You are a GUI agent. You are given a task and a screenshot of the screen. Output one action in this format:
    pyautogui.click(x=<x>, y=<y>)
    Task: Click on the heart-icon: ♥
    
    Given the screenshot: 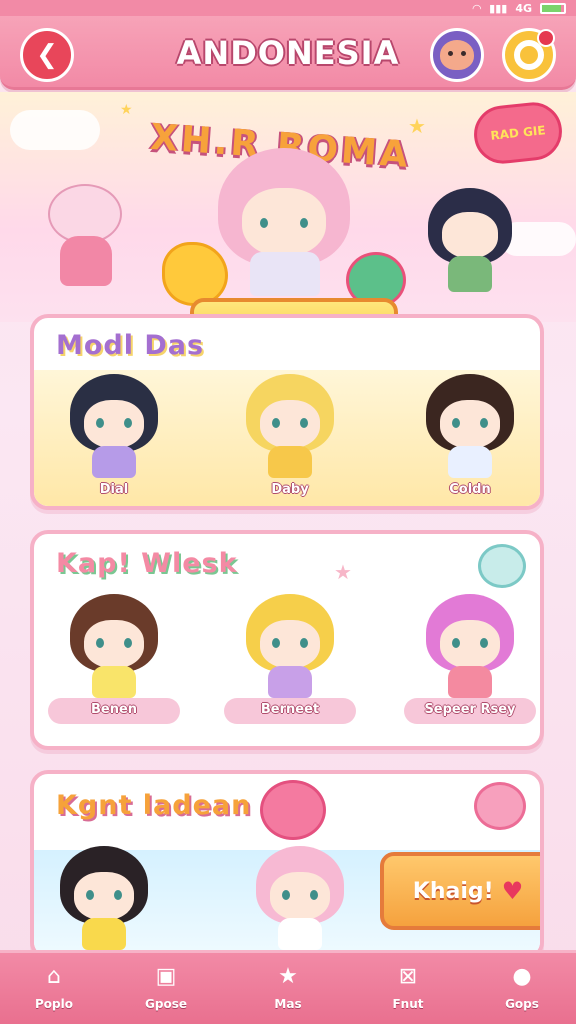 What is the action you would take?
    pyautogui.click(x=512, y=891)
    